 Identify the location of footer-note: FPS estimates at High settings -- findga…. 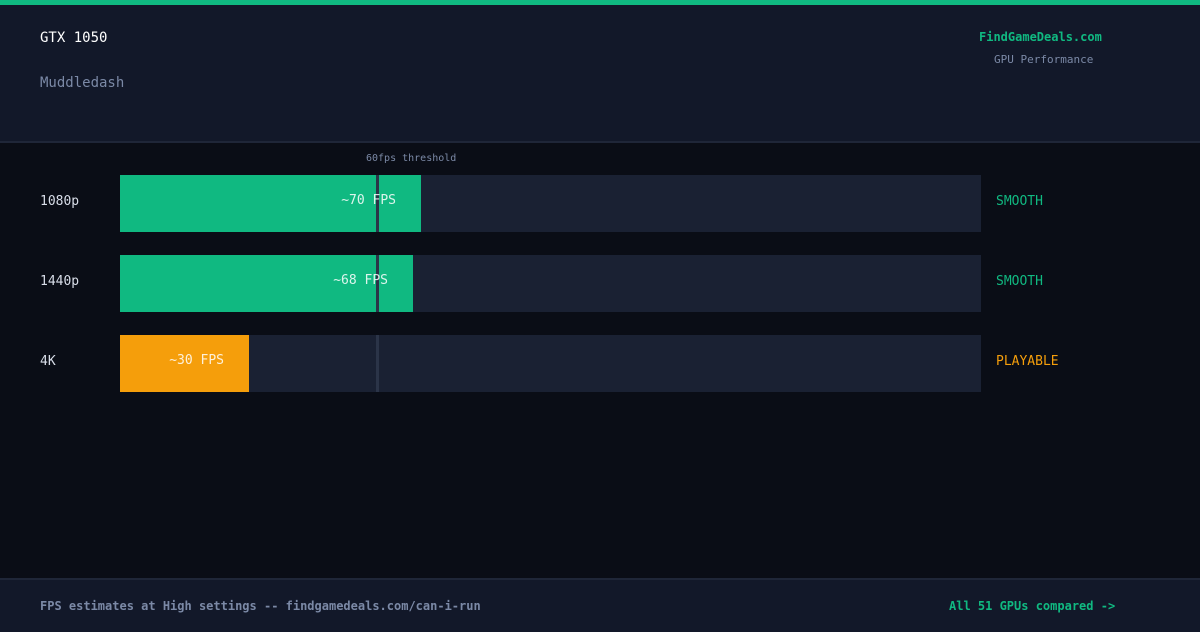
(260, 606).